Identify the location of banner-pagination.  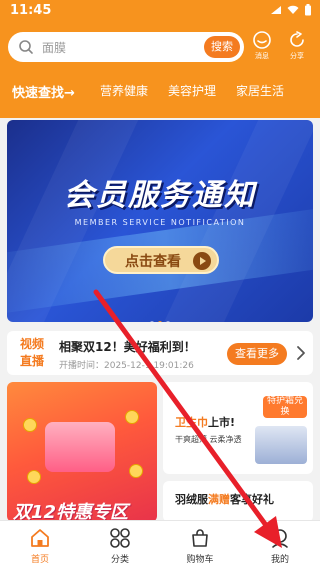
(160, 316).